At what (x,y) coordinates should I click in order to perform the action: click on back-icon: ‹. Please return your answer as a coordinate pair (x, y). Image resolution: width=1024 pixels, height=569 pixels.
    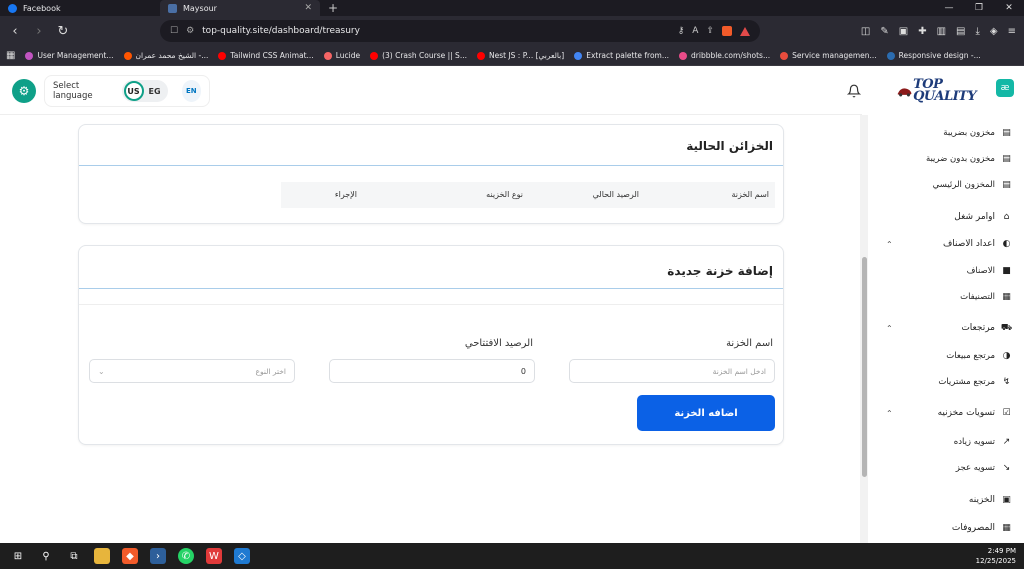
    Looking at the image, I should click on (15, 31).